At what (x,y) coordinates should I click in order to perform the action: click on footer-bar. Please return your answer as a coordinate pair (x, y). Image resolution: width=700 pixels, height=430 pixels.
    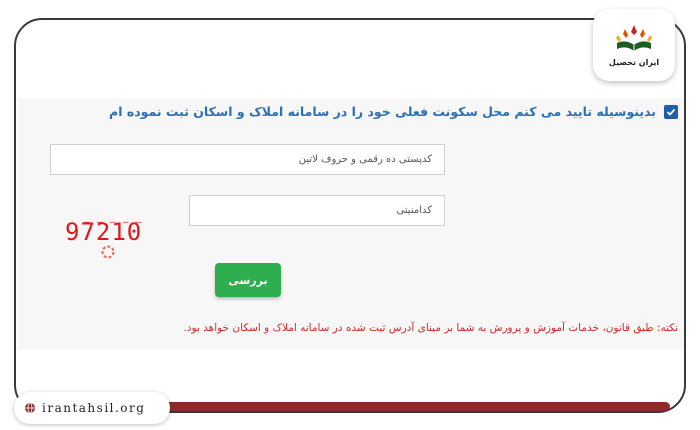
    Looking at the image, I should click on (410, 406).